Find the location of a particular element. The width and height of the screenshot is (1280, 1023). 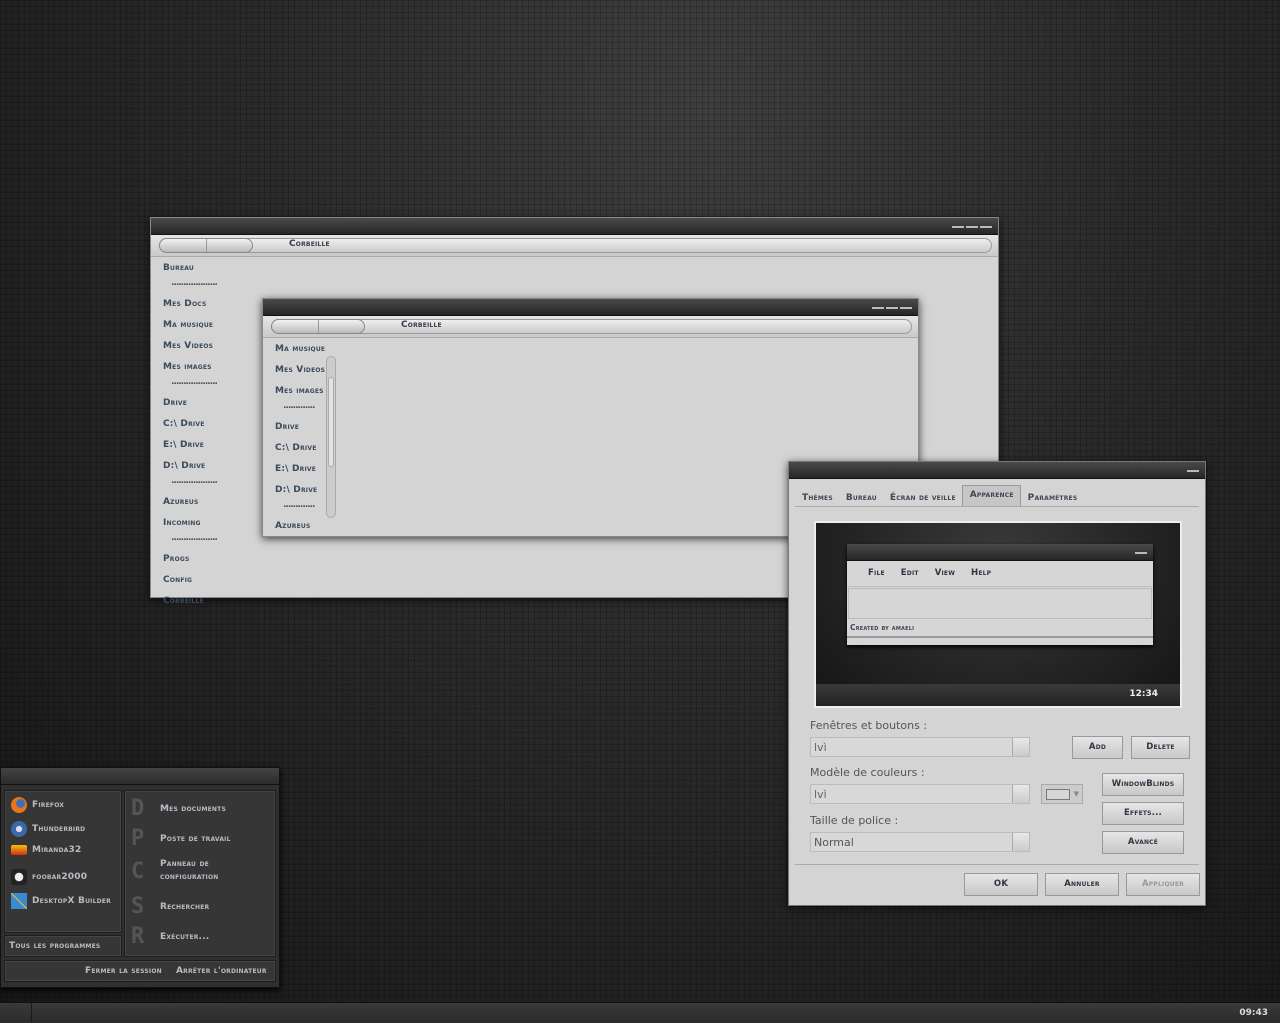

desktopx-icon is located at coordinates (19, 901).